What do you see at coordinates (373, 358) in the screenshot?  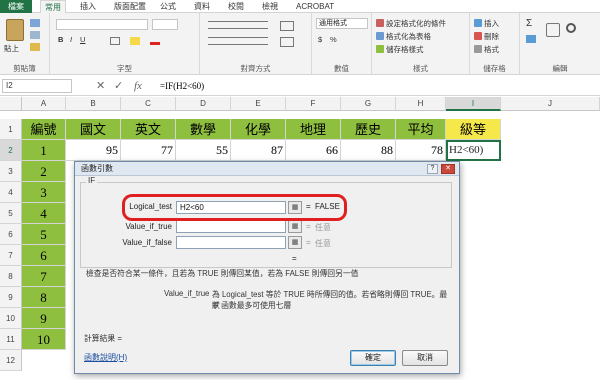 I see `ok-button: 確定` at bounding box center [373, 358].